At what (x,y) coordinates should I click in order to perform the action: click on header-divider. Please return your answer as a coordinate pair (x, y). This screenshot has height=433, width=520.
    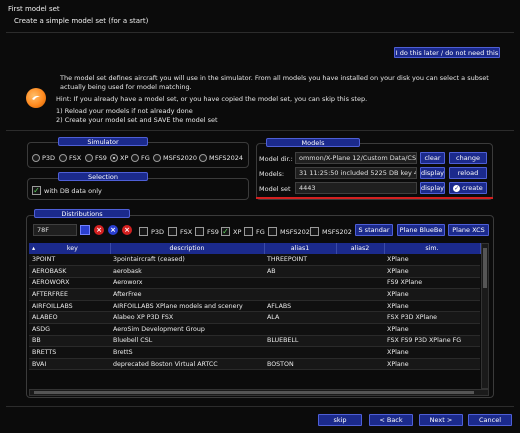
    Looking at the image, I should click on (260, 32).